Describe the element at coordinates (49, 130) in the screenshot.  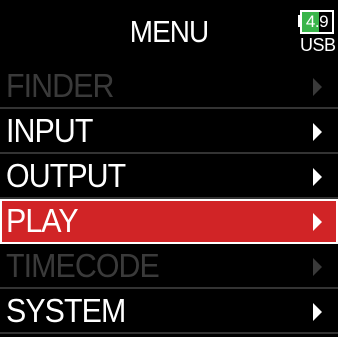
I see `menu-item-label: INPUT` at that location.